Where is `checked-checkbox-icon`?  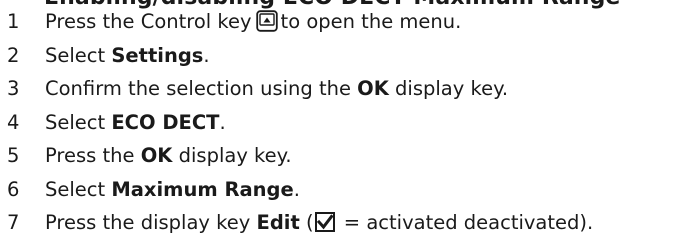
checked-checkbox-icon is located at coordinates (324, 222).